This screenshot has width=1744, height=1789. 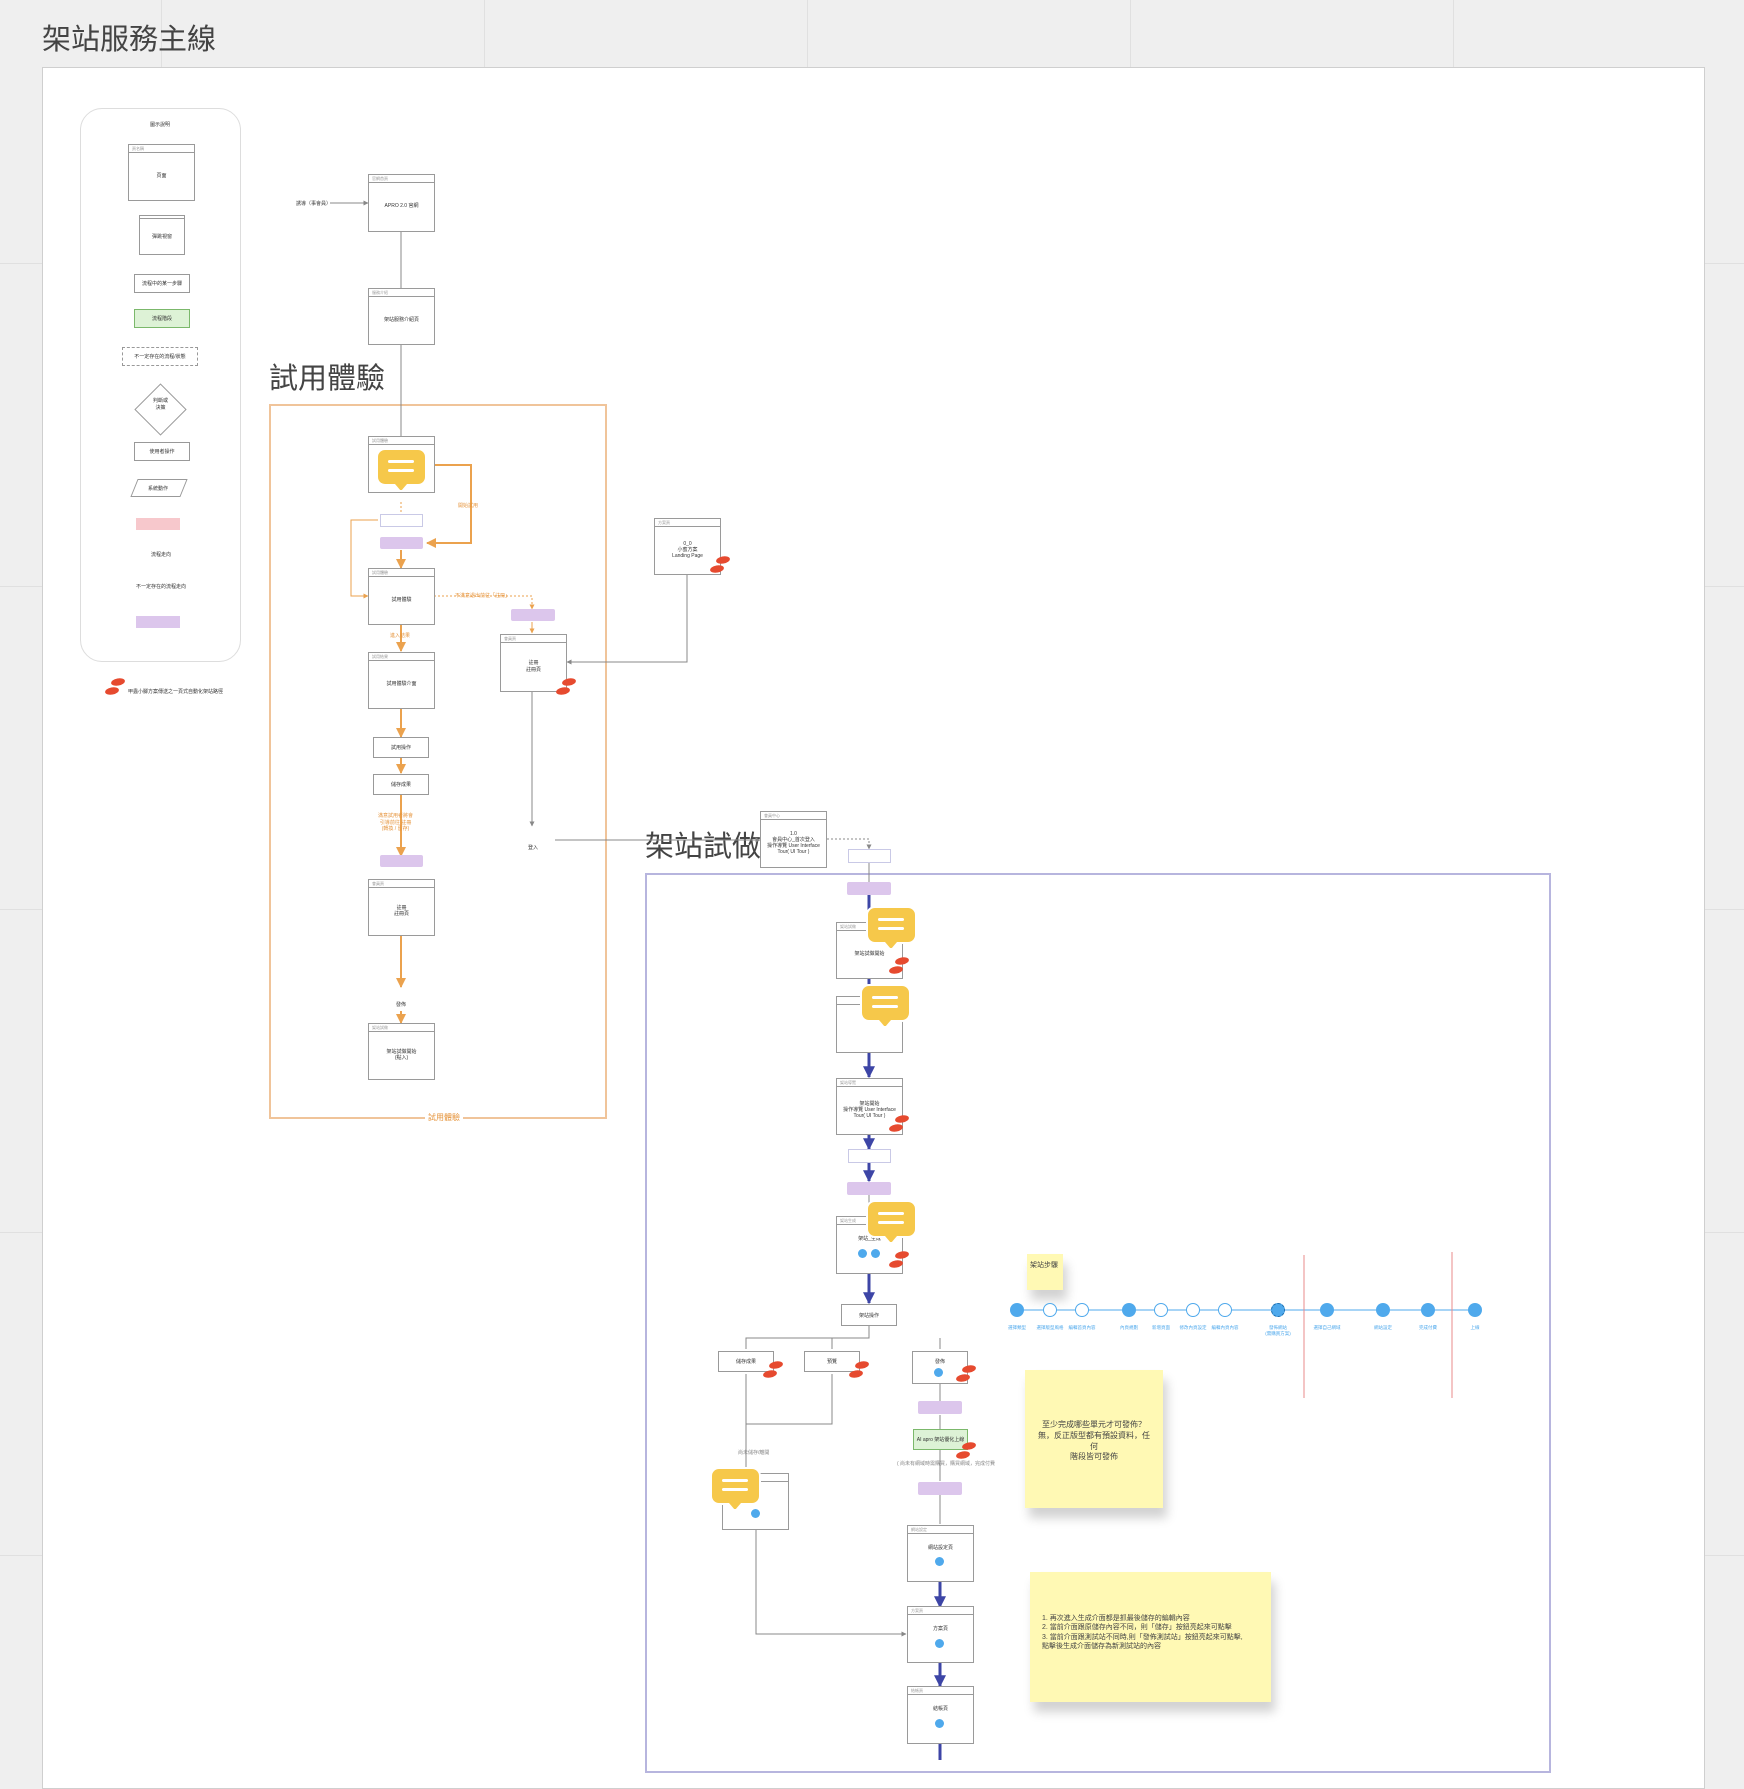 I want to click on steps-title-note: 架站步驟, so click(x=1045, y=1272).